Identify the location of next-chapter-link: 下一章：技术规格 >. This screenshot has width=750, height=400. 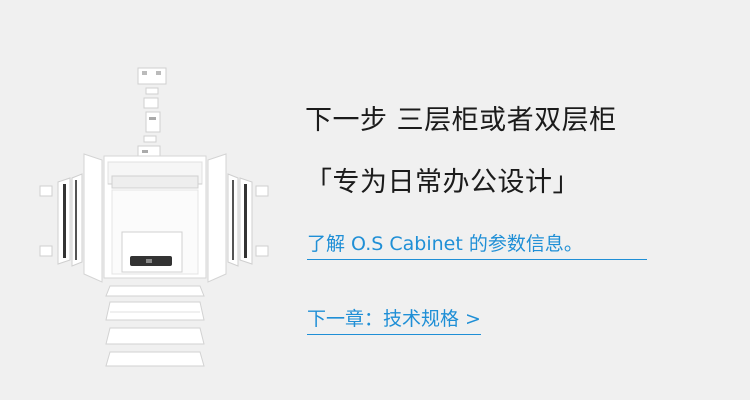
(394, 319).